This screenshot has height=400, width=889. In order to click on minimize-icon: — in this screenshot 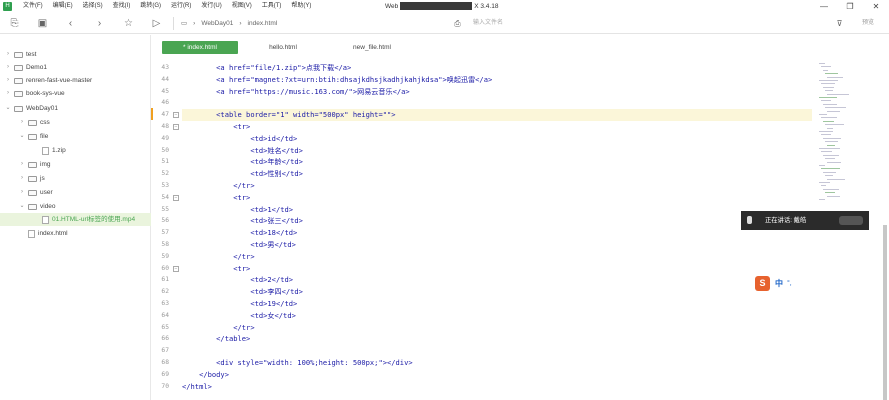, I will do `click(824, 6)`.